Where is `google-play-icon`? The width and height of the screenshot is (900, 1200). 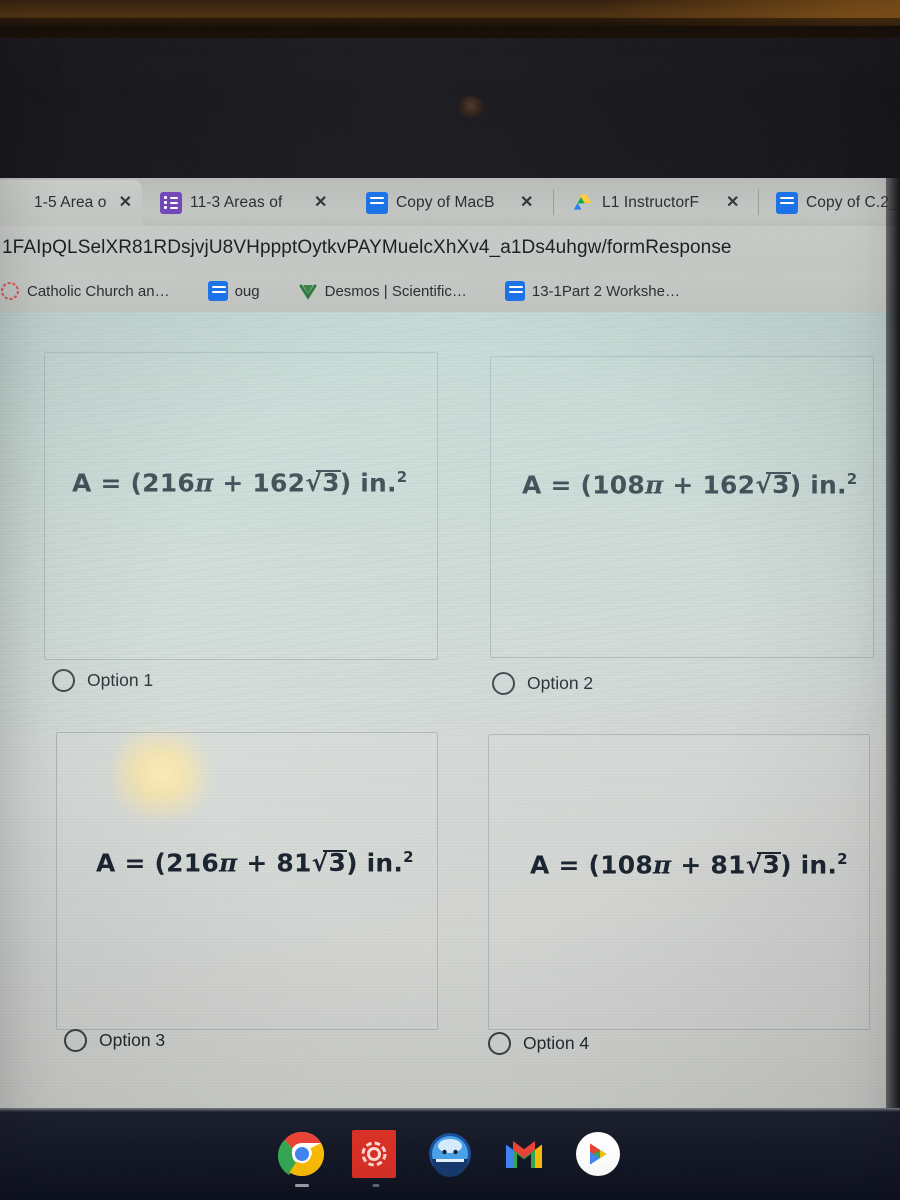 google-play-icon is located at coordinates (598, 1154).